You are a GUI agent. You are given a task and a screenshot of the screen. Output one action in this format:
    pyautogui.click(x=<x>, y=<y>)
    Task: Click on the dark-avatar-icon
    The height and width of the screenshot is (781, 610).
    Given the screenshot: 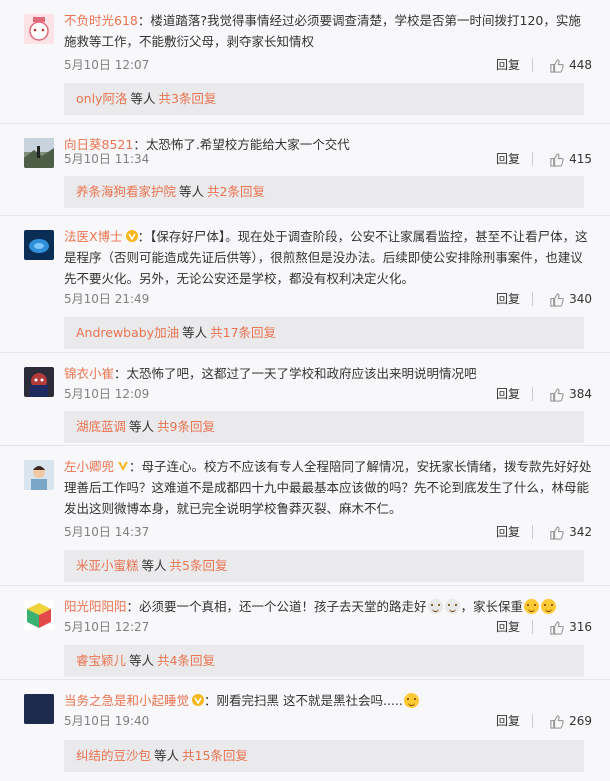 What is the action you would take?
    pyautogui.click(x=39, y=709)
    